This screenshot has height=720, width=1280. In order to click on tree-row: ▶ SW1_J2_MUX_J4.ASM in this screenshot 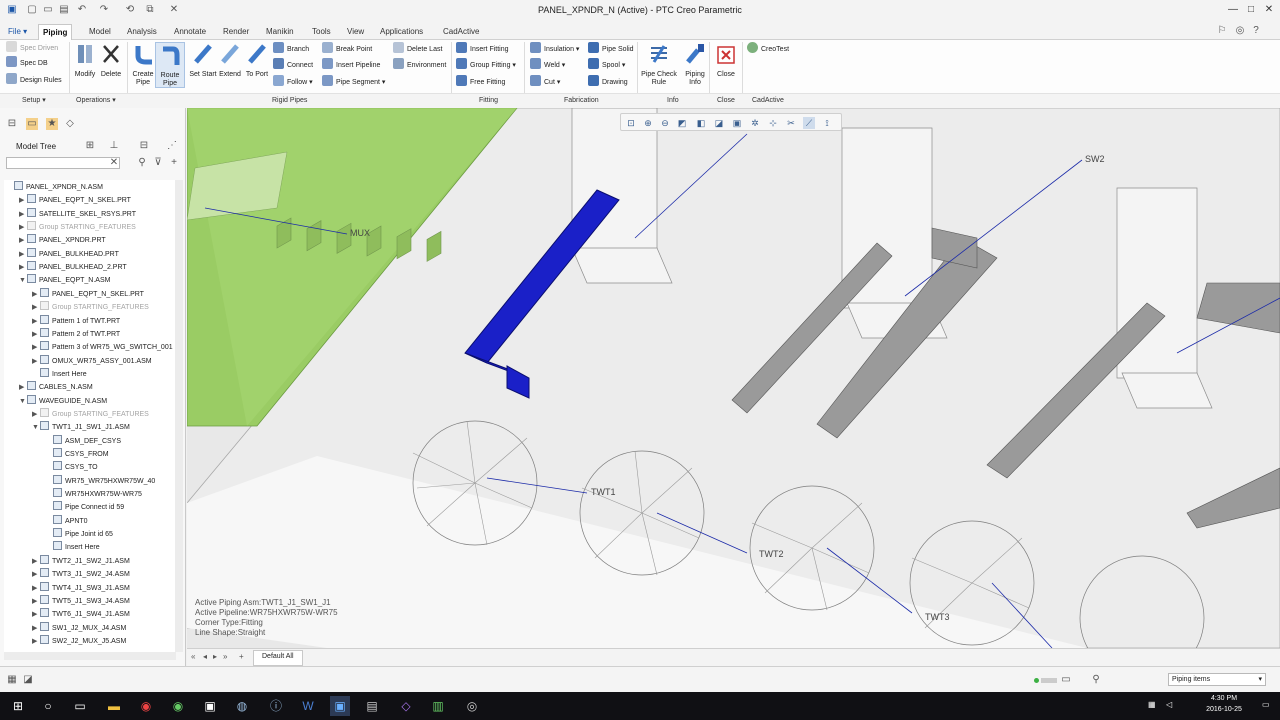, I will do `click(65, 628)`.